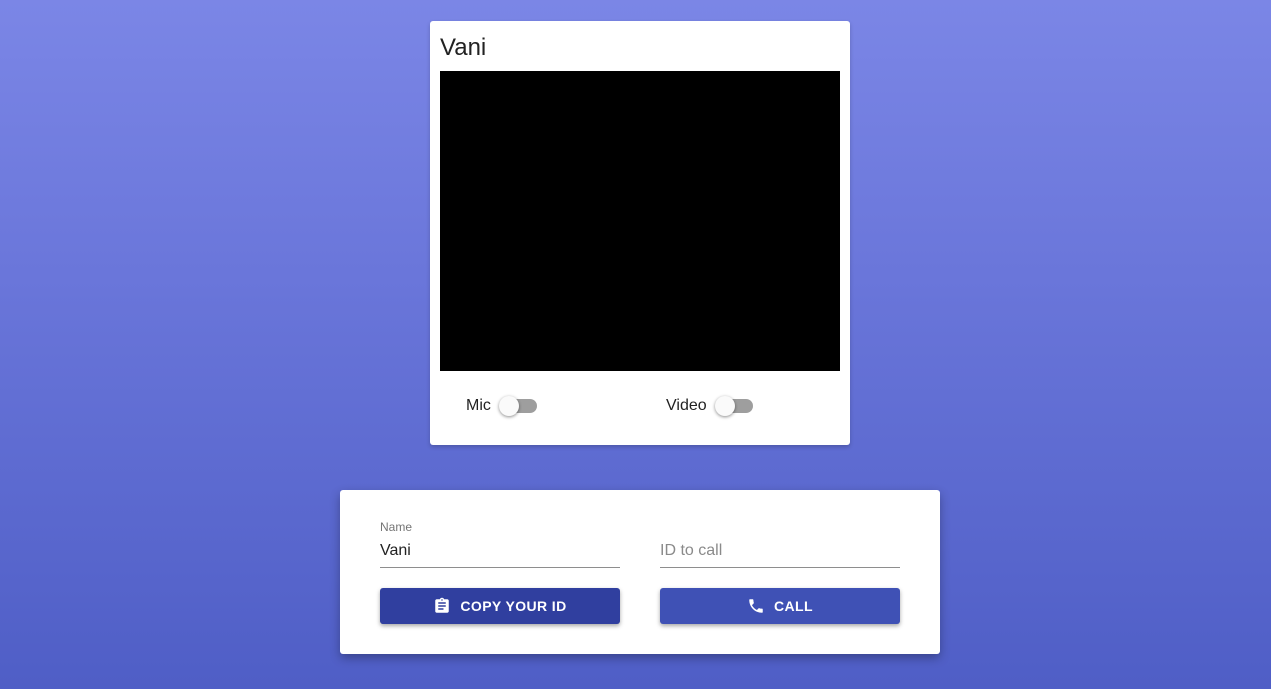 Image resolution: width=1271 pixels, height=689 pixels. What do you see at coordinates (396, 527) in the screenshot?
I see `name-field-label: Name` at bounding box center [396, 527].